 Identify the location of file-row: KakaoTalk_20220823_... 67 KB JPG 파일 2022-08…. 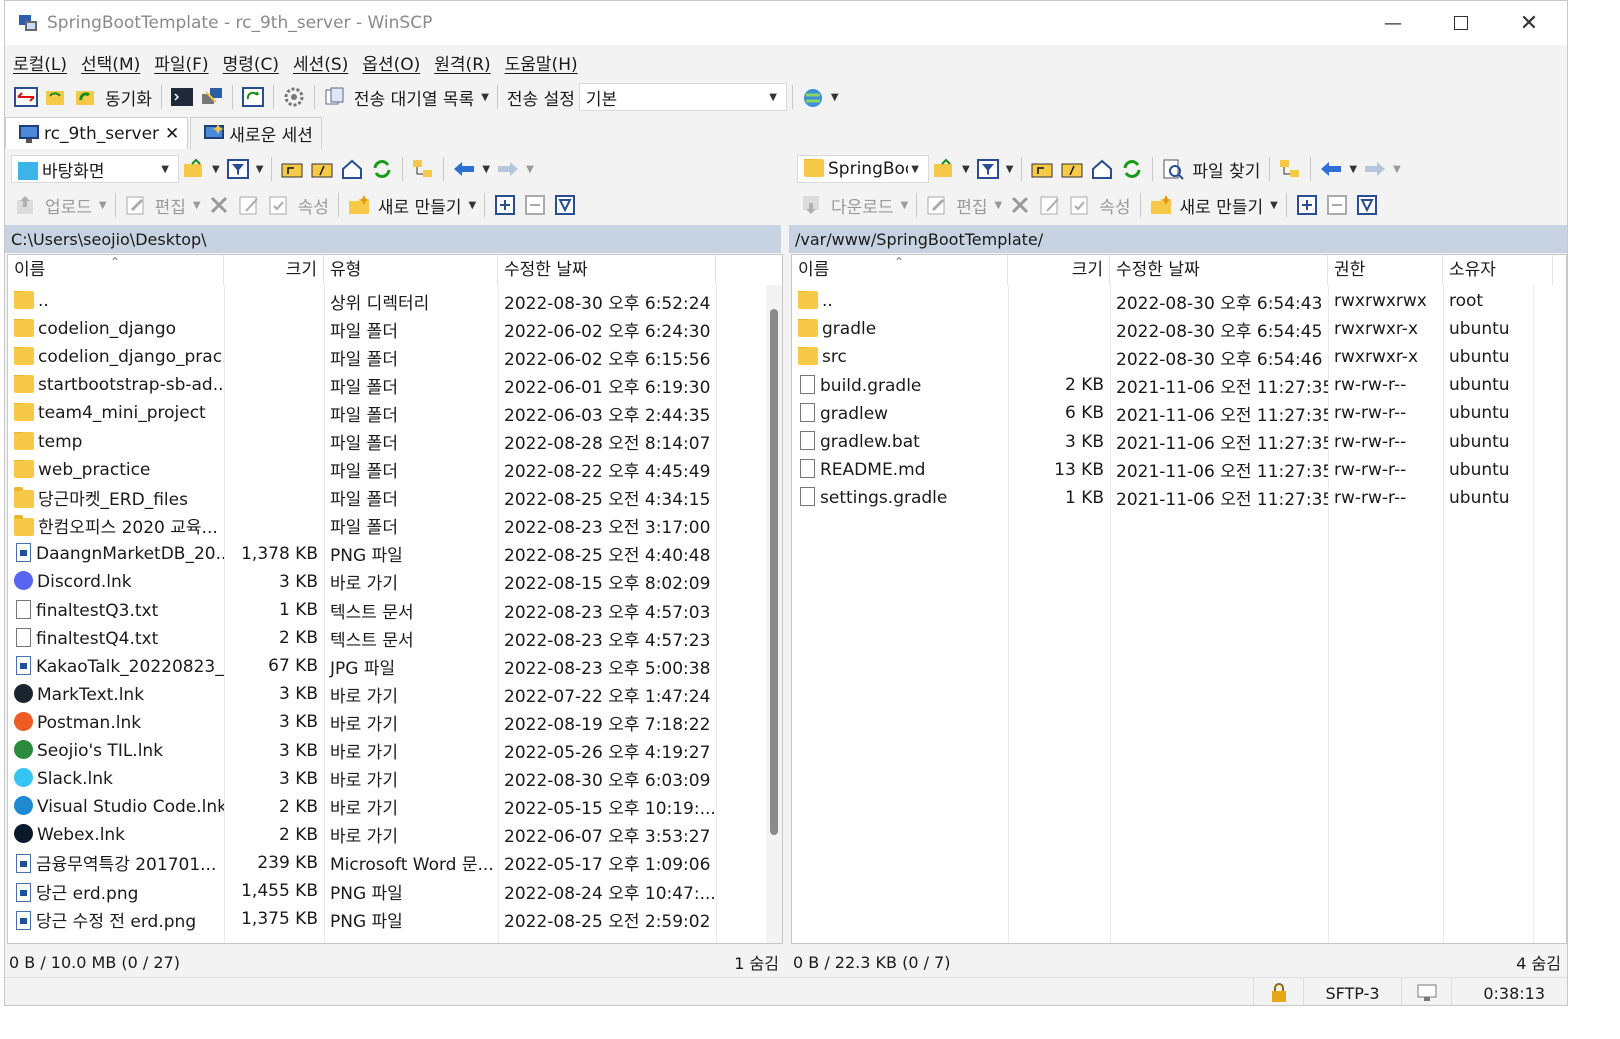
(395, 666).